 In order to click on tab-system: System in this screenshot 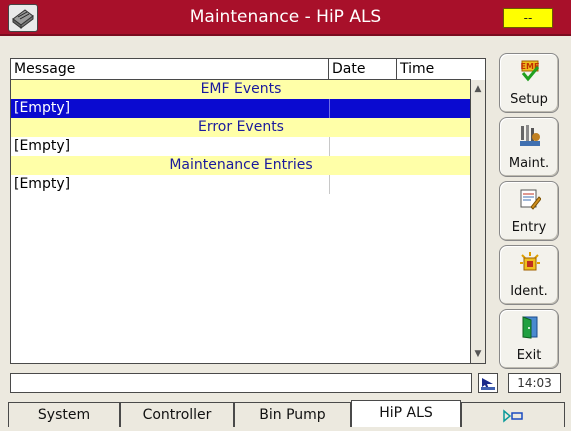, I will do `click(64, 414)`.